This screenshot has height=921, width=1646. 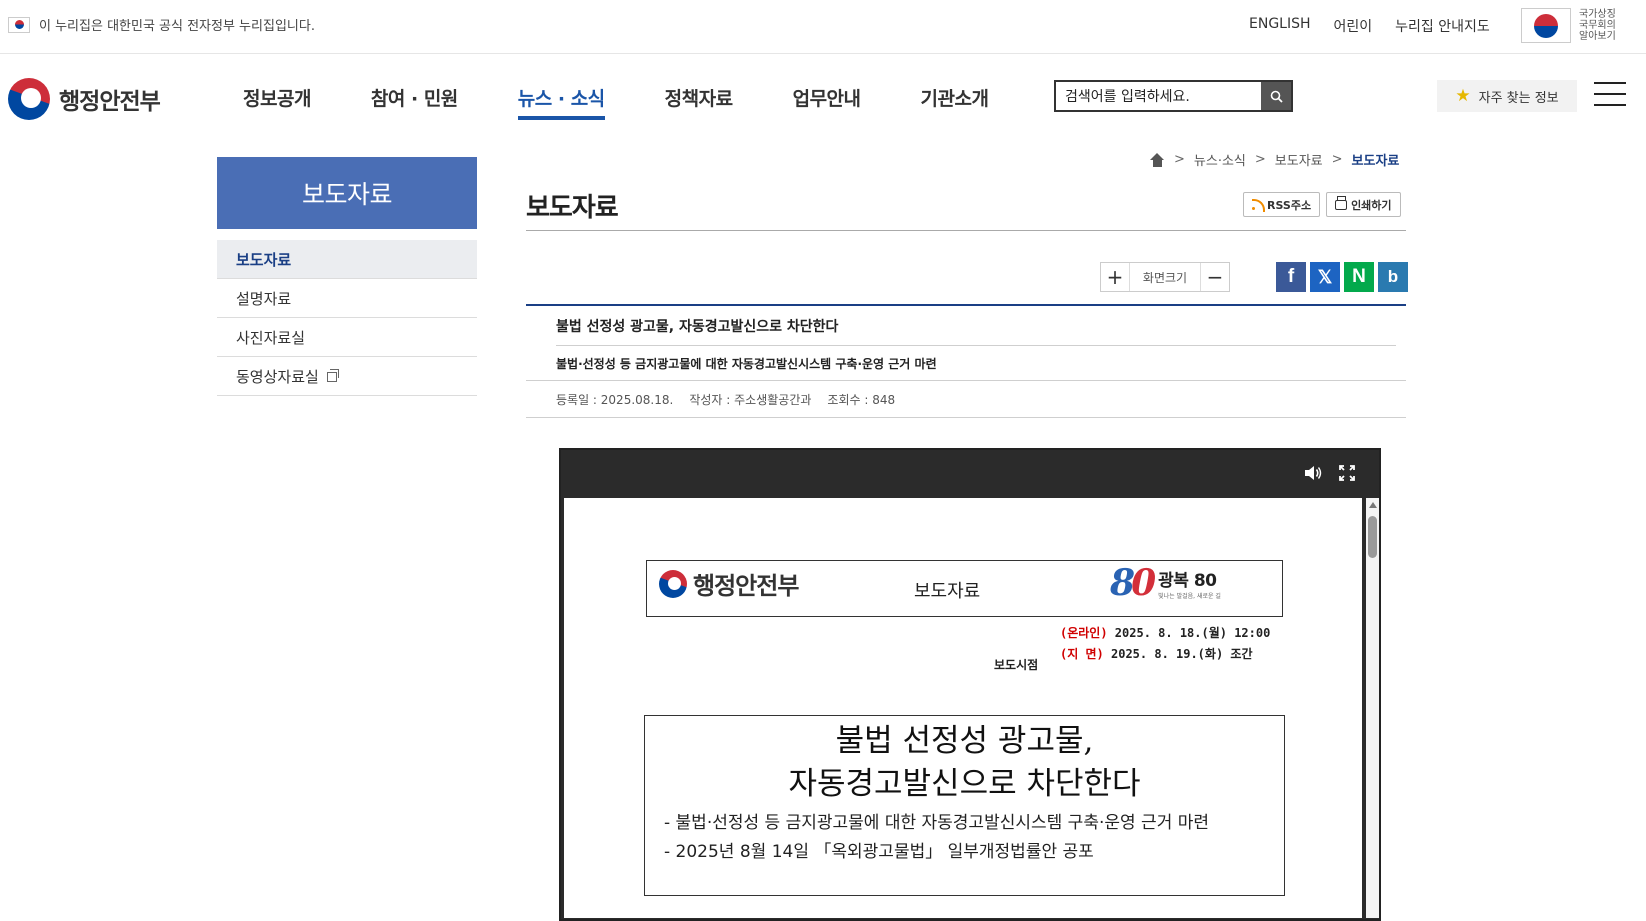 What do you see at coordinates (1597, 25) in the screenshot?
I see `national-symbol-label: 국가상징 국무회의 알아보기` at bounding box center [1597, 25].